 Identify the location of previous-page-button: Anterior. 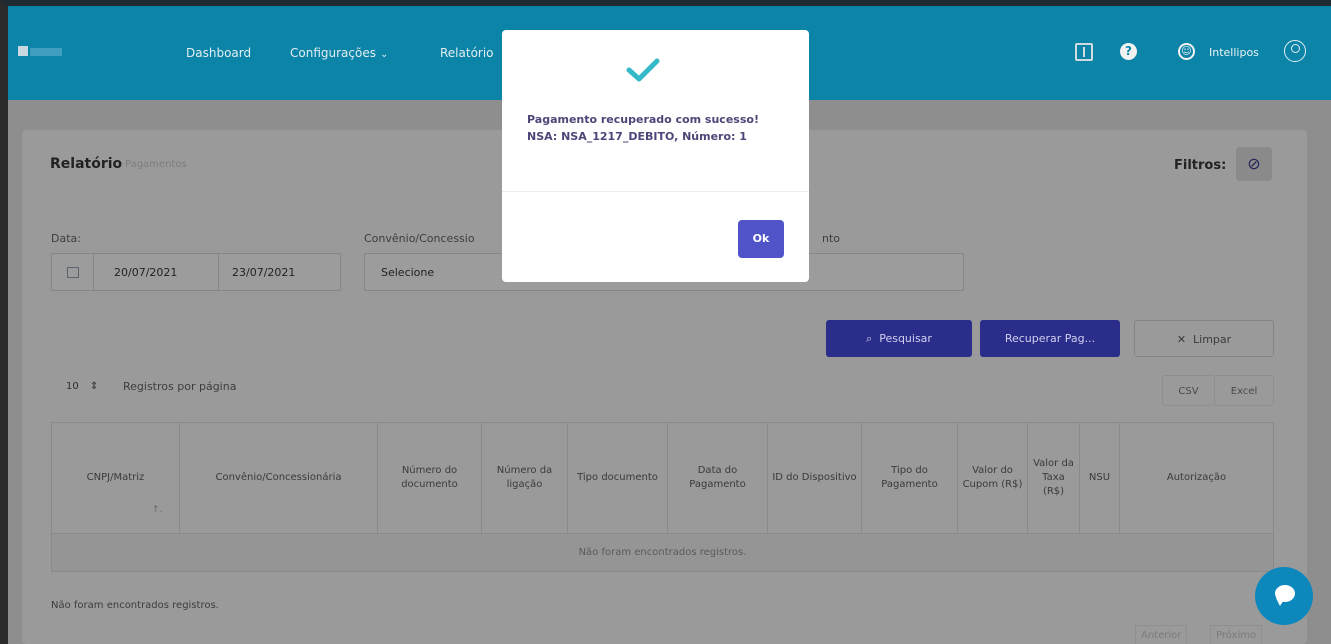
(1161, 634).